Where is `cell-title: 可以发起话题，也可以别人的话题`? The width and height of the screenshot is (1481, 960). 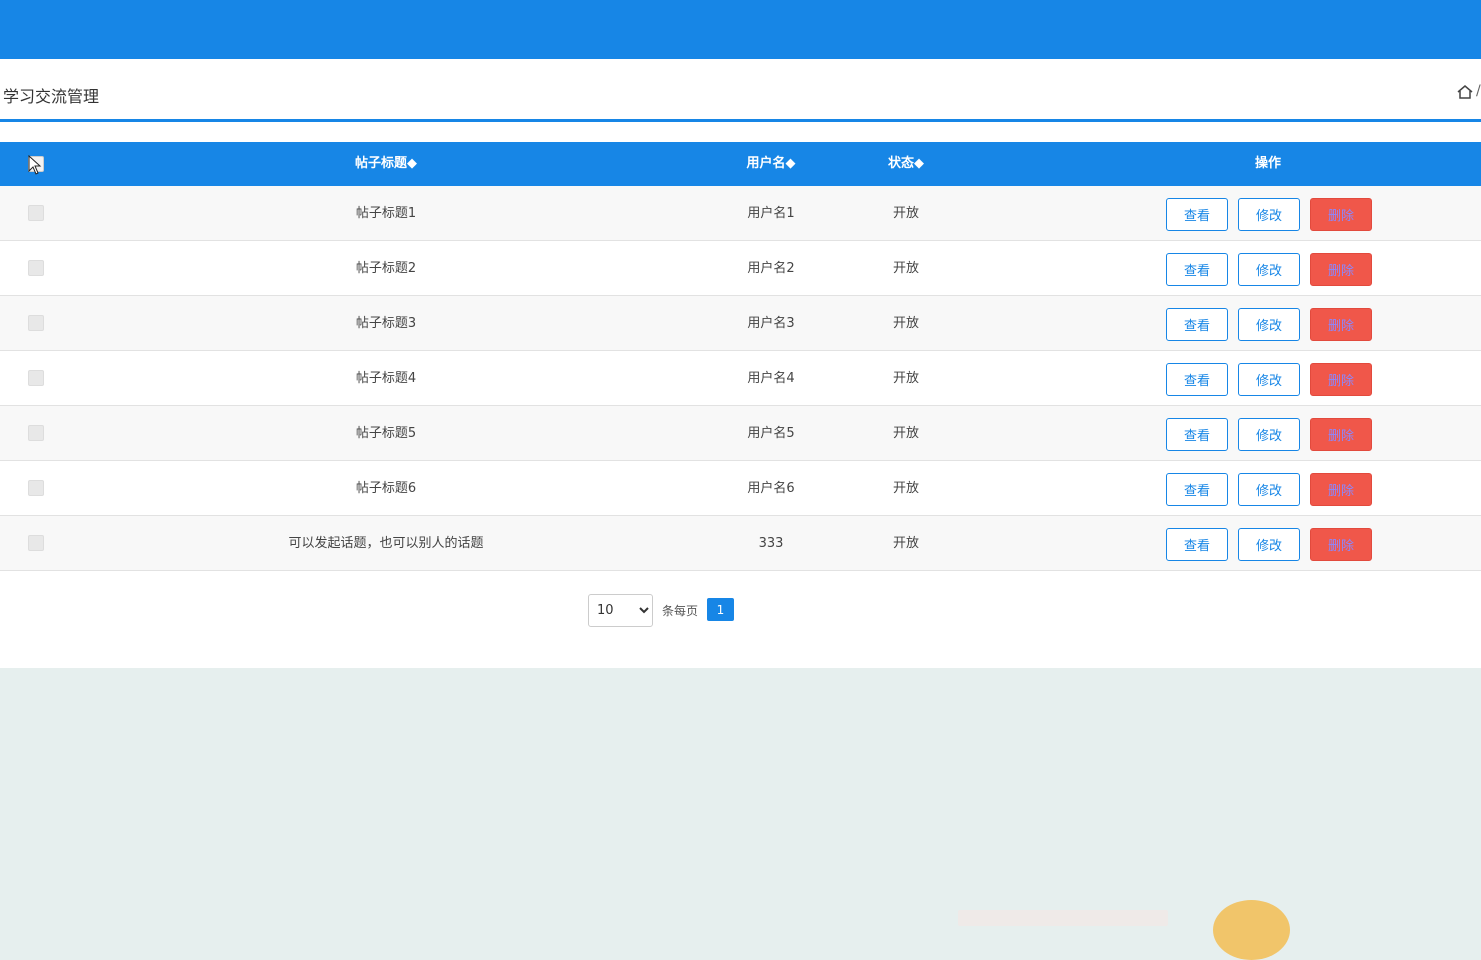
cell-title: 可以发起话题，也可以别人的话题 is located at coordinates (386, 543).